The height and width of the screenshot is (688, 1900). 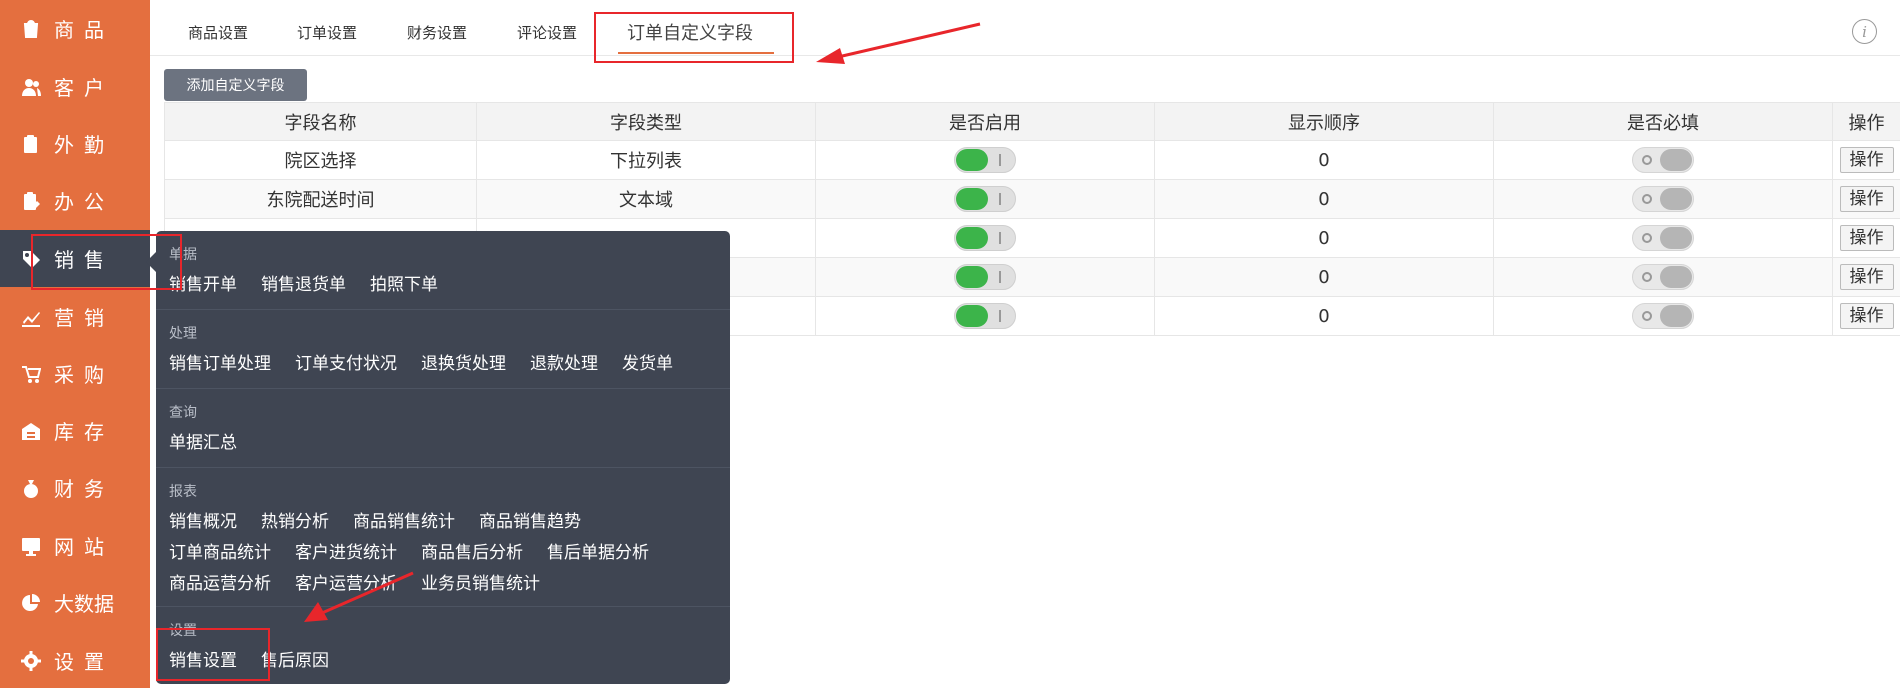 I want to click on sidebar-item-9: 网站, so click(x=75, y=545).